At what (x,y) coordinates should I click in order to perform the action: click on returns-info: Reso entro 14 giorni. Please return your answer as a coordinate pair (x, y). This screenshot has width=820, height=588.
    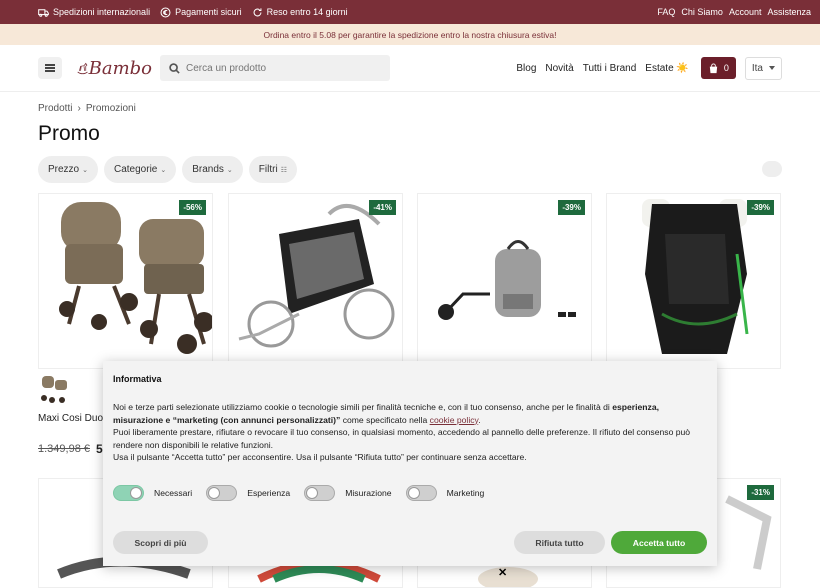
    Looking at the image, I should click on (300, 12).